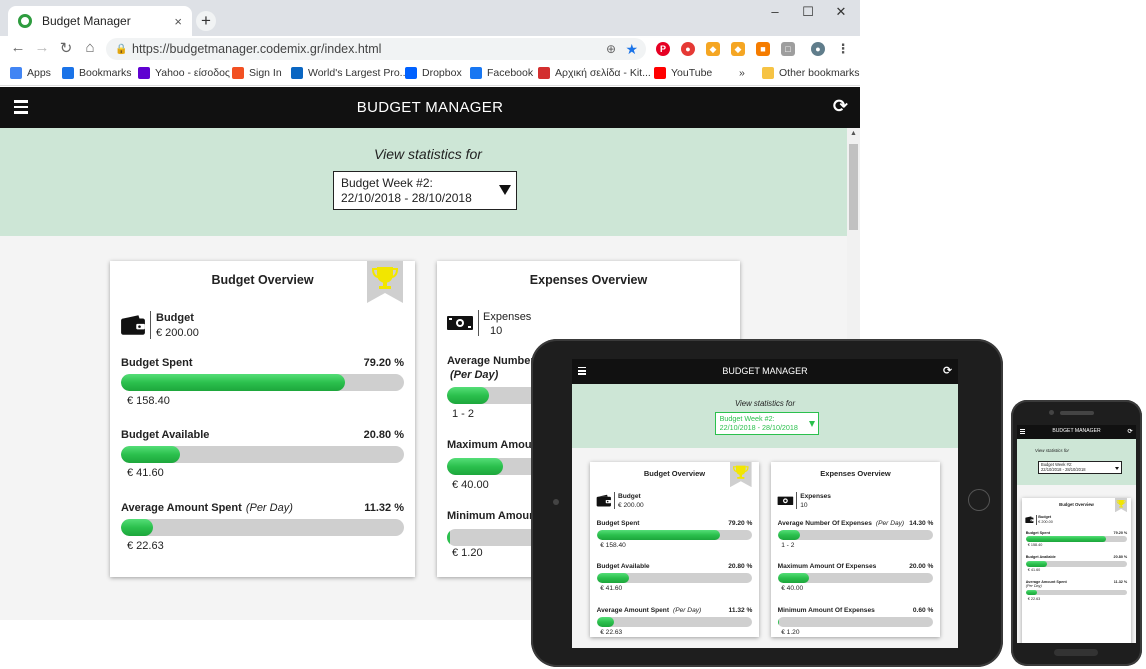 This screenshot has height=669, width=1146. Describe the element at coordinates (808, 12) in the screenshot. I see `maximize-button: ☐` at that location.